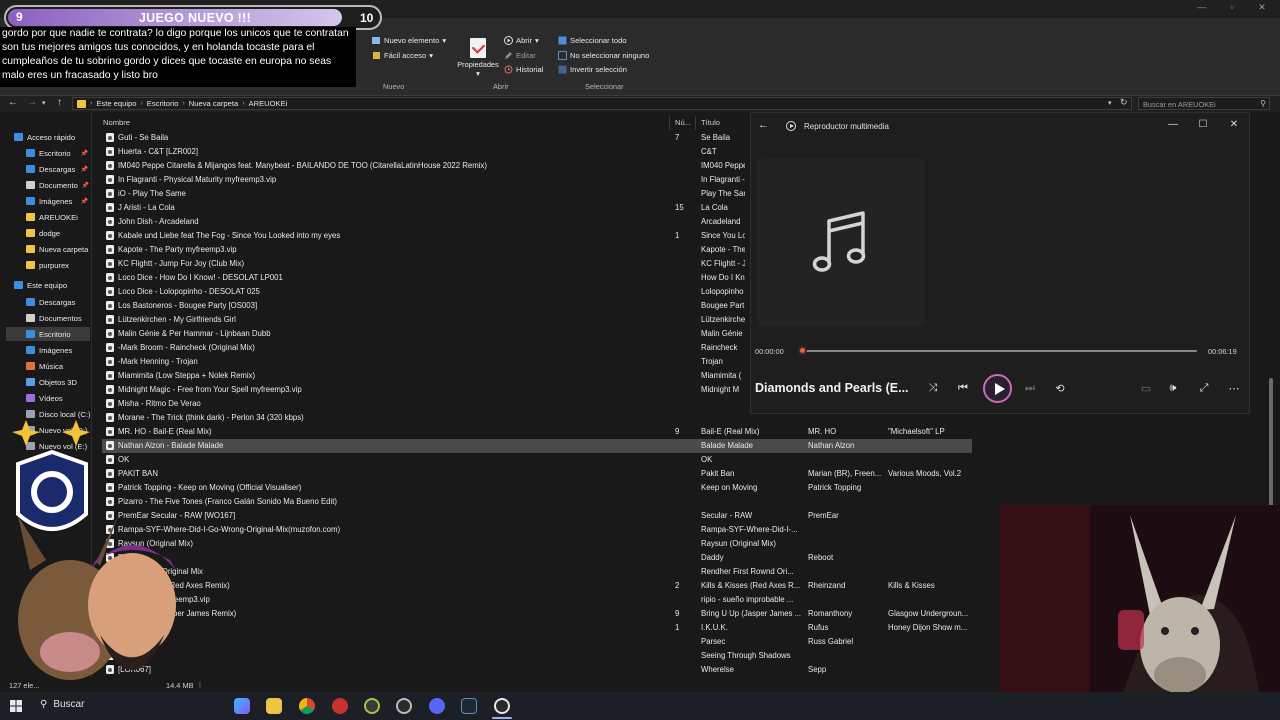  What do you see at coordinates (802, 350) in the screenshot?
I see `seek-knob` at bounding box center [802, 350].